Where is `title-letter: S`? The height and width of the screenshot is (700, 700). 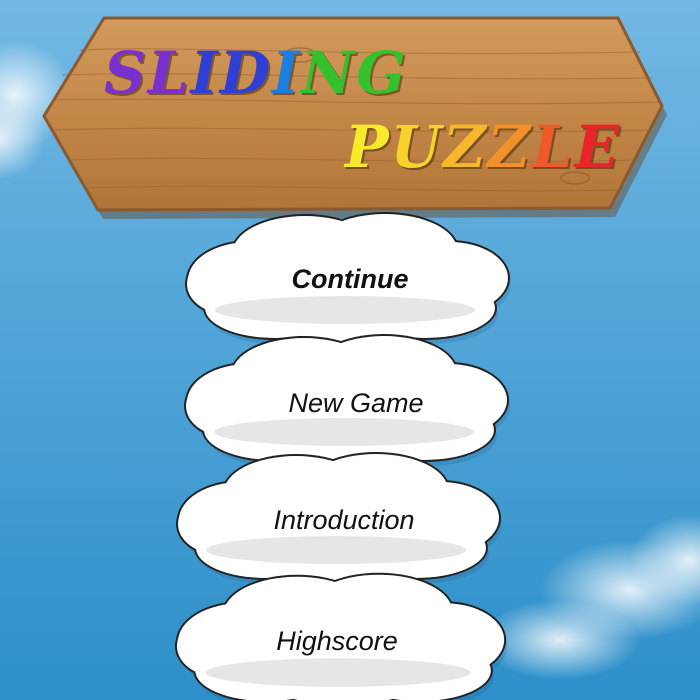 title-letter: S is located at coordinates (126, 73).